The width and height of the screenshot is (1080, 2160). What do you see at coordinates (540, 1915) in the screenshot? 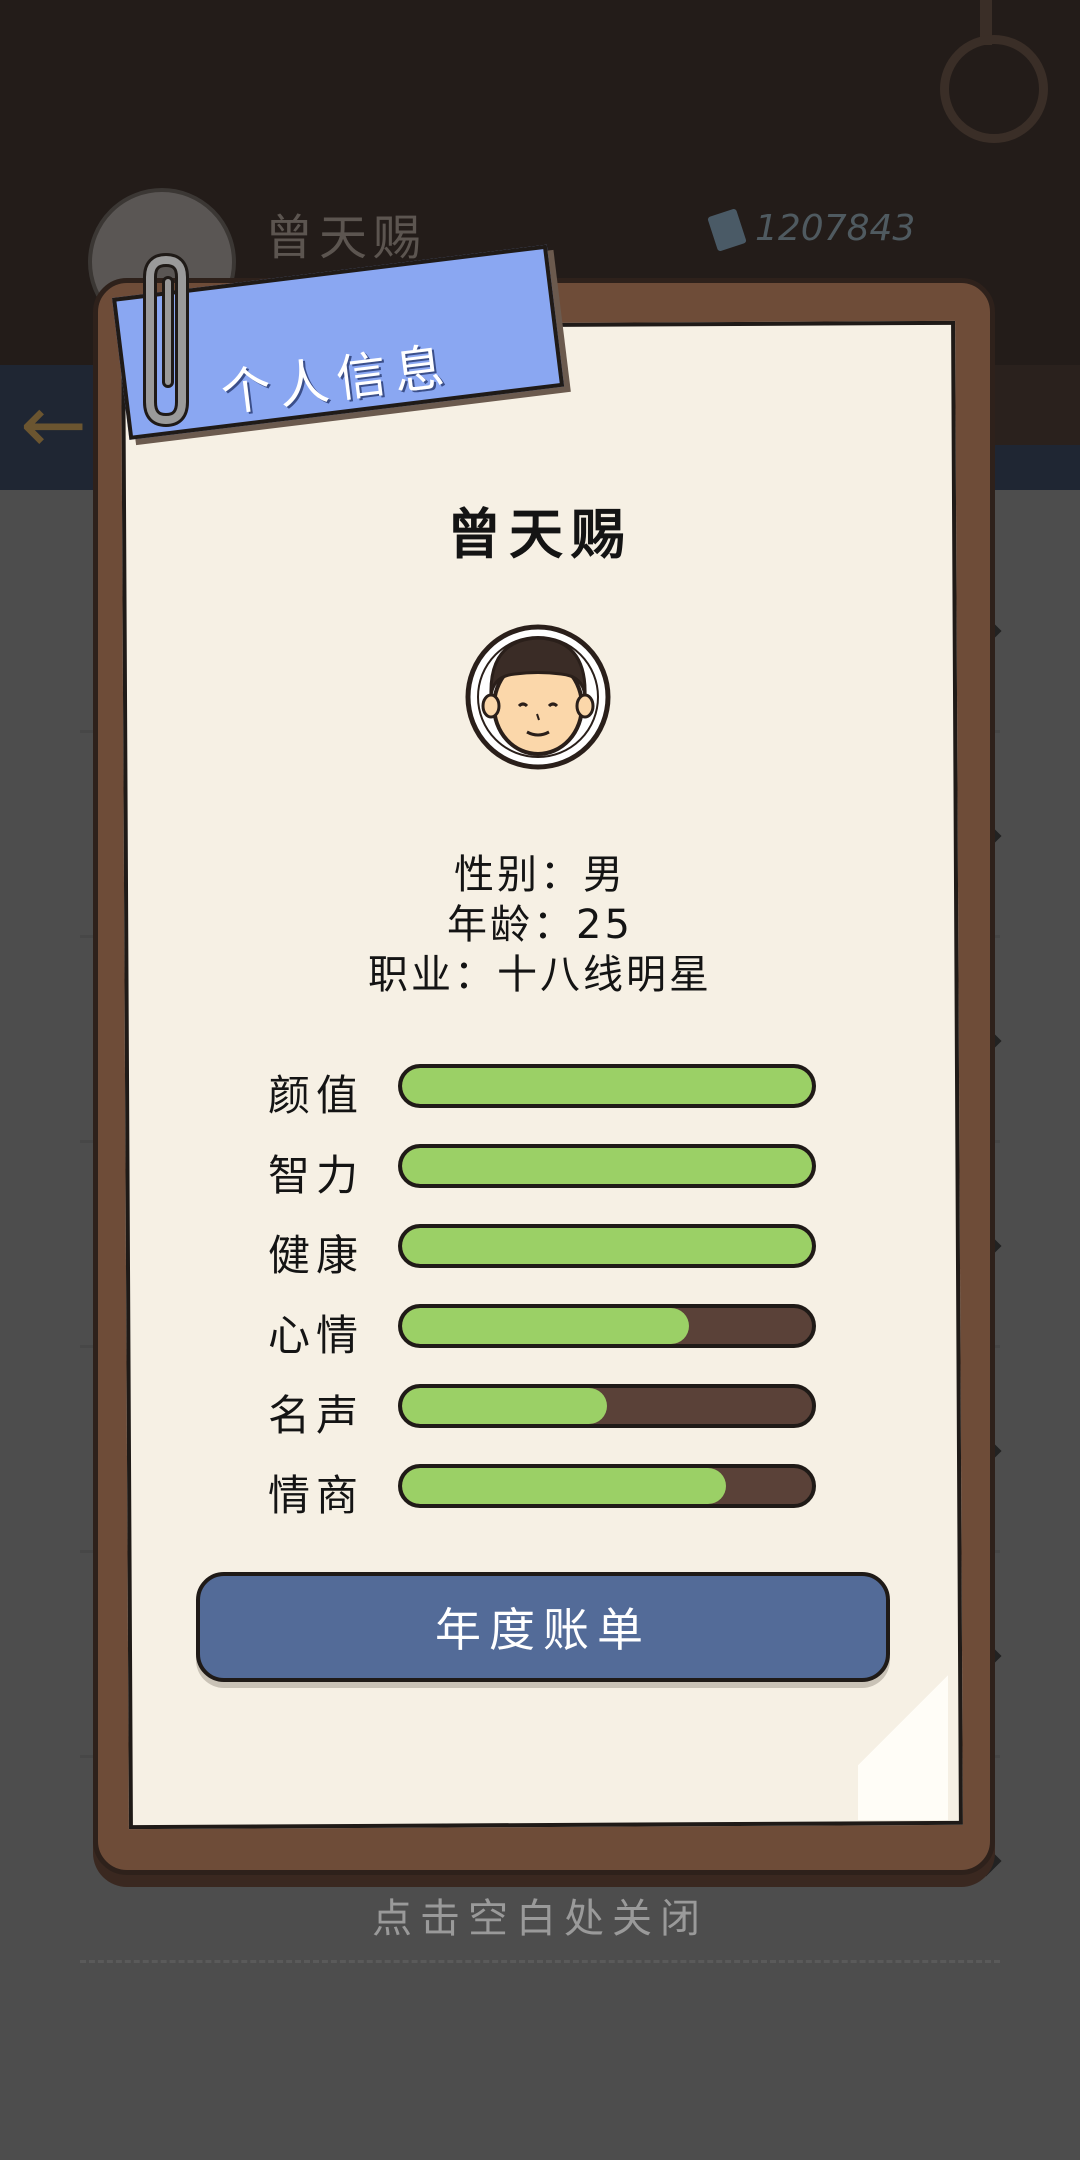
I see `close-hint: 点击空白处关闭` at bounding box center [540, 1915].